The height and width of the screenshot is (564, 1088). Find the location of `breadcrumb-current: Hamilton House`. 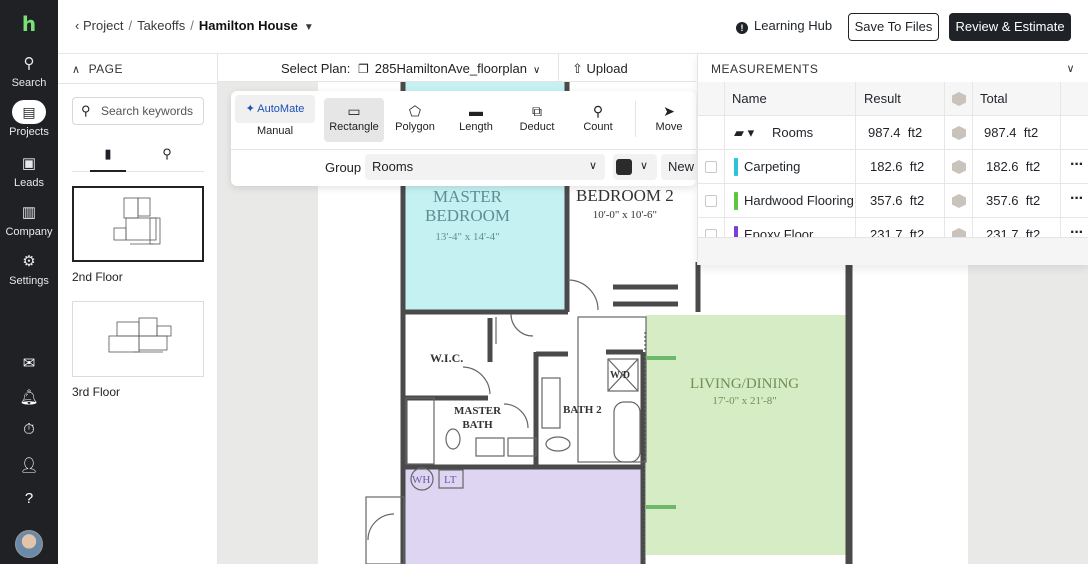

breadcrumb-current: Hamilton House is located at coordinates (248, 25).